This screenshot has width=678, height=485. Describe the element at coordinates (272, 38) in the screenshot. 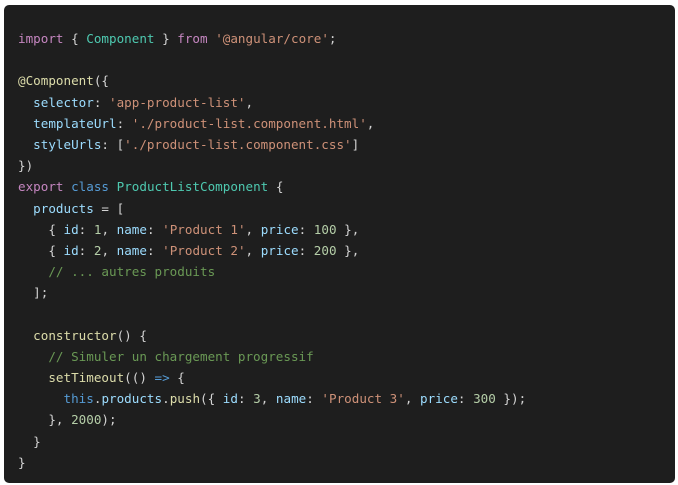

I see `code-token: '@angular/core'` at that location.